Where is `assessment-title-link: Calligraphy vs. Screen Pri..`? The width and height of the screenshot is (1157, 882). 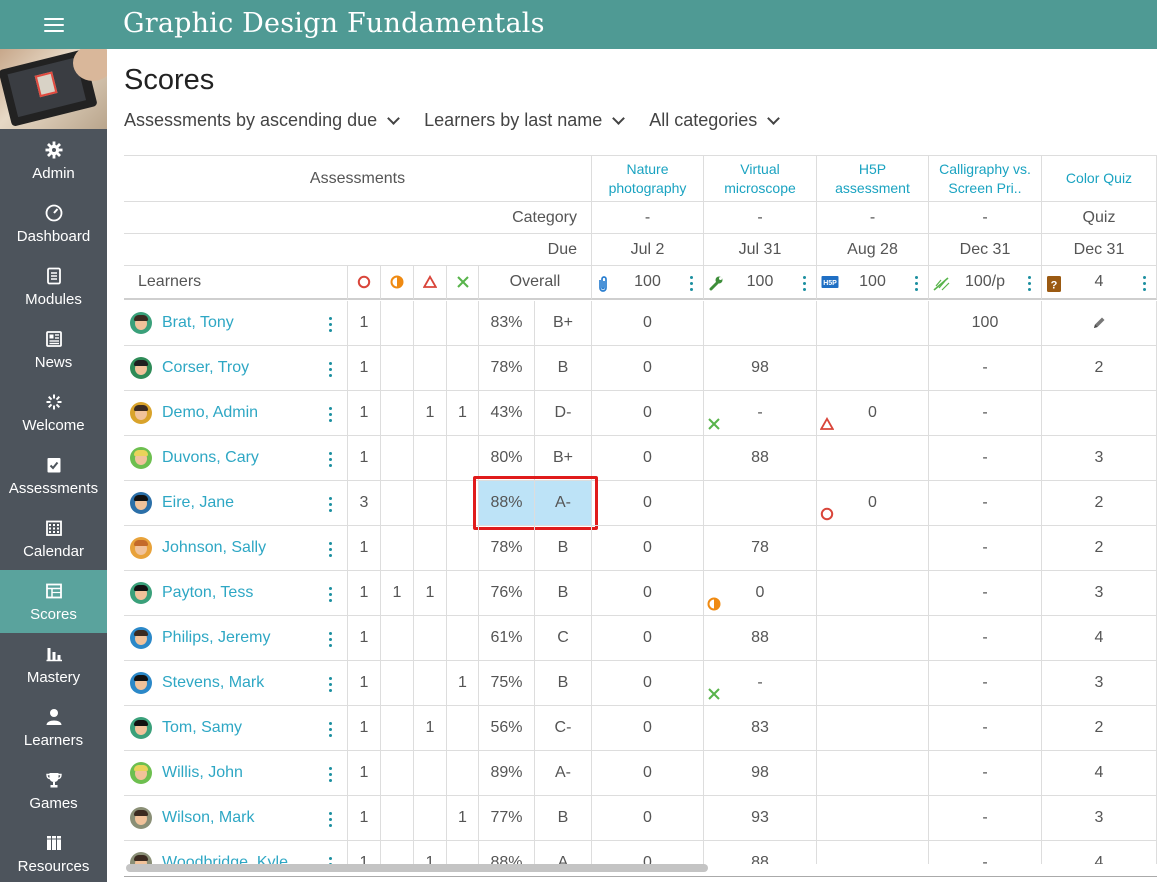
assessment-title-link: Calligraphy vs. Screen Pri.. is located at coordinates (985, 179).